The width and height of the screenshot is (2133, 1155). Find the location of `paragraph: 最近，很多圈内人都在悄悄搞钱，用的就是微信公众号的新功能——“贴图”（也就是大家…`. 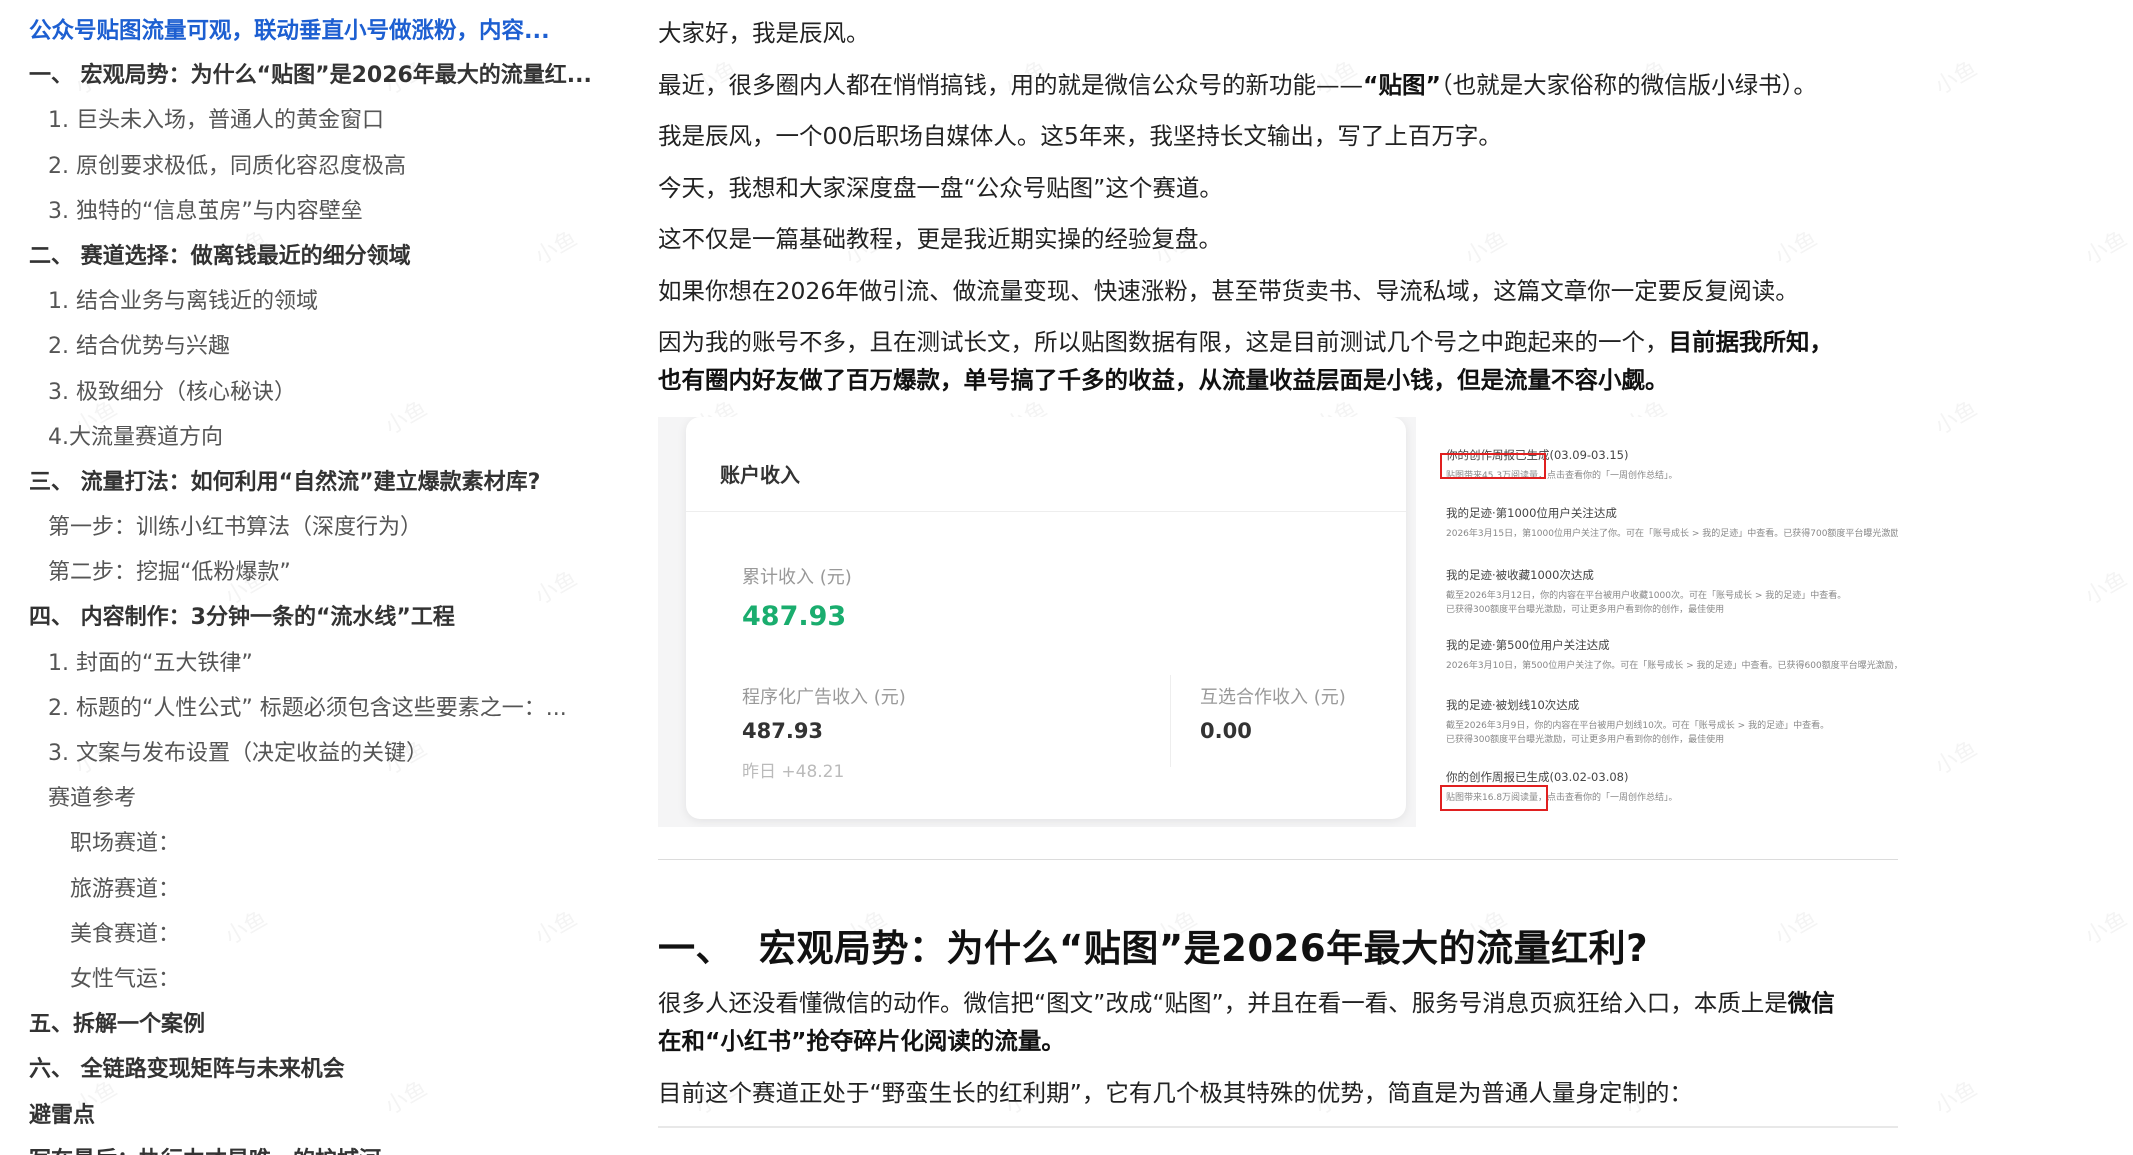

paragraph: 最近，很多圈内人都在悄悄搞钱，用的就是微信公众号的新功能——“贴图”（也就是大家… is located at coordinates (1237, 84).